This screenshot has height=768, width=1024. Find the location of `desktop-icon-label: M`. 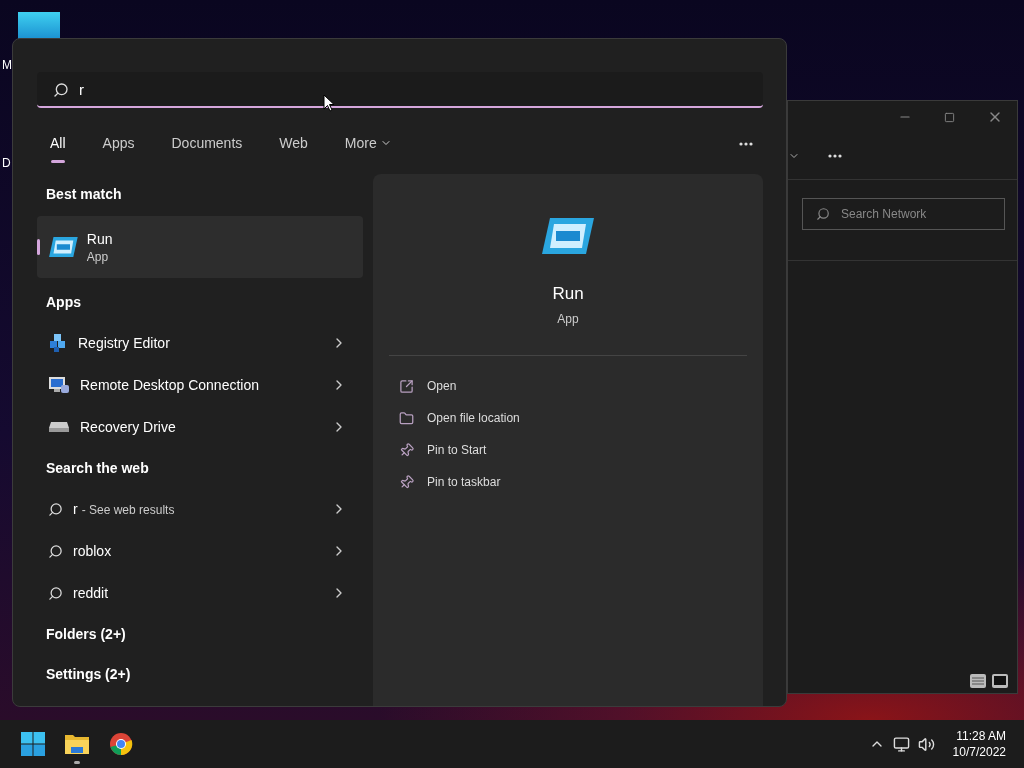

desktop-icon-label: M is located at coordinates (7, 65).